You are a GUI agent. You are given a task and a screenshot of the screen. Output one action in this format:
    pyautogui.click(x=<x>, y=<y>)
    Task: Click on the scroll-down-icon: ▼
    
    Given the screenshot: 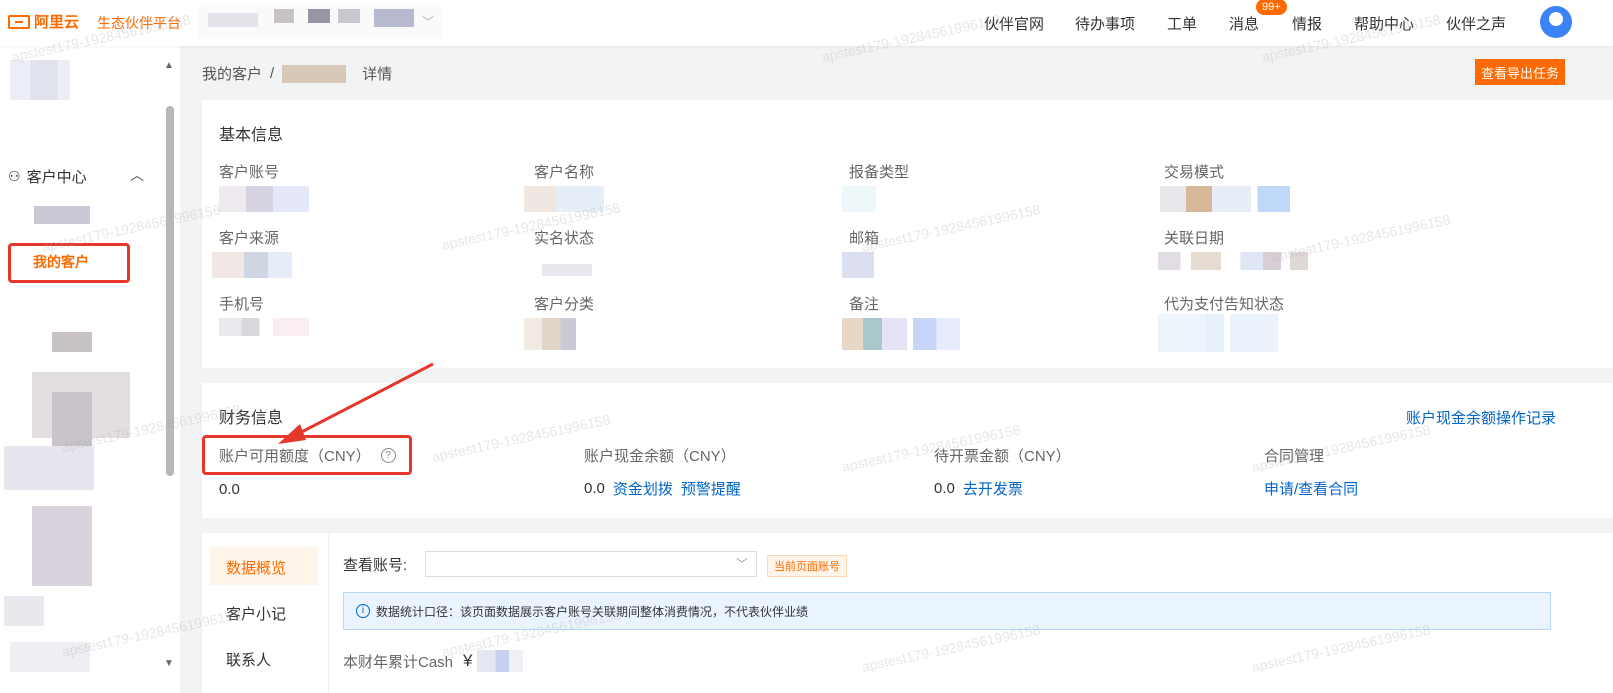 What is the action you would take?
    pyautogui.click(x=169, y=663)
    